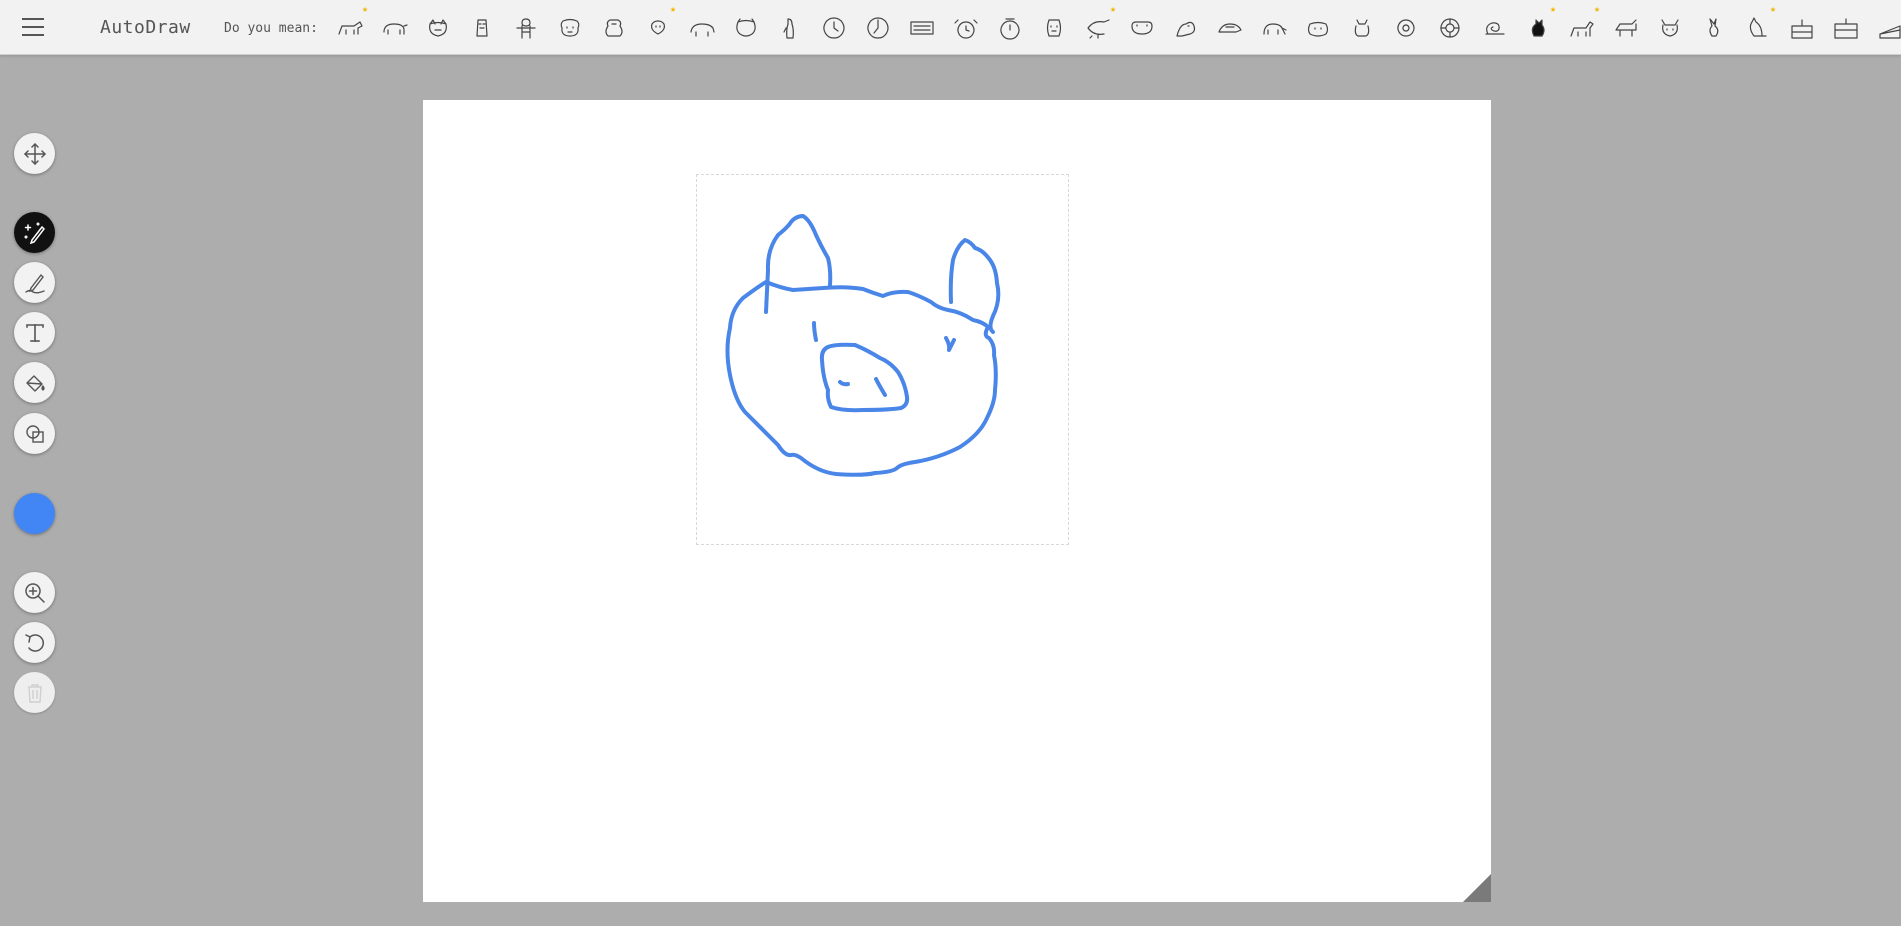 This screenshot has width=1901, height=926. I want to click on suggestion-hamster-icon, so click(1318, 28).